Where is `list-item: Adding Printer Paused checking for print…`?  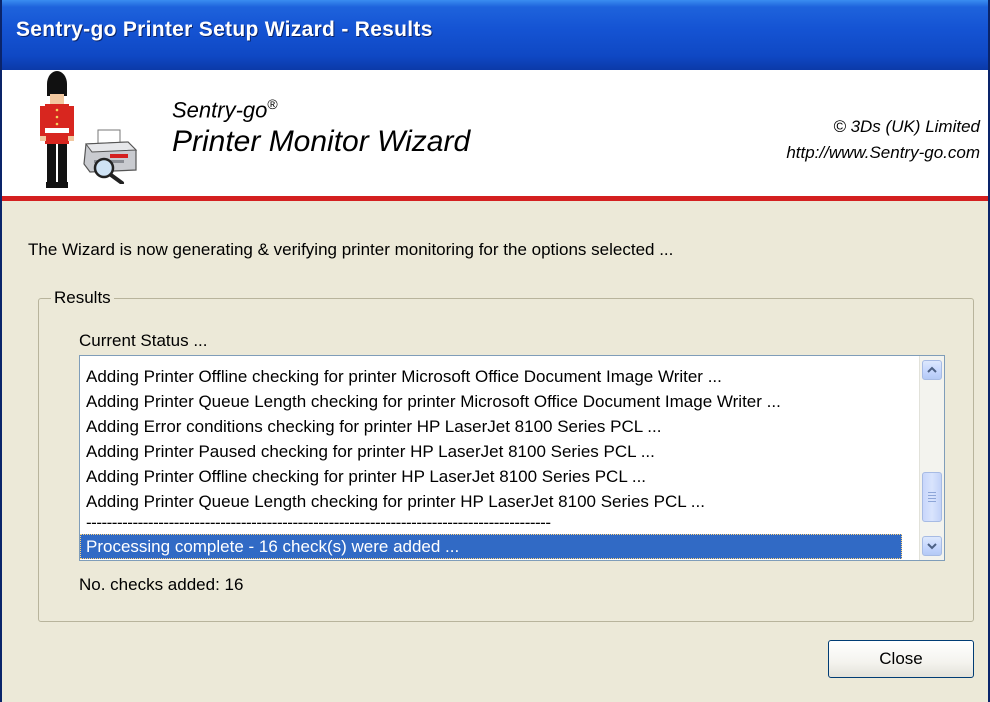 list-item: Adding Printer Paused checking for print… is located at coordinates (491, 451).